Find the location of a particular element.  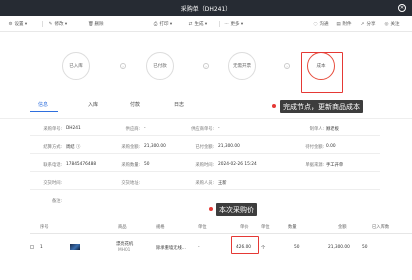

settings-button: ⚙ 设置 ▾ is located at coordinates (18, 24).